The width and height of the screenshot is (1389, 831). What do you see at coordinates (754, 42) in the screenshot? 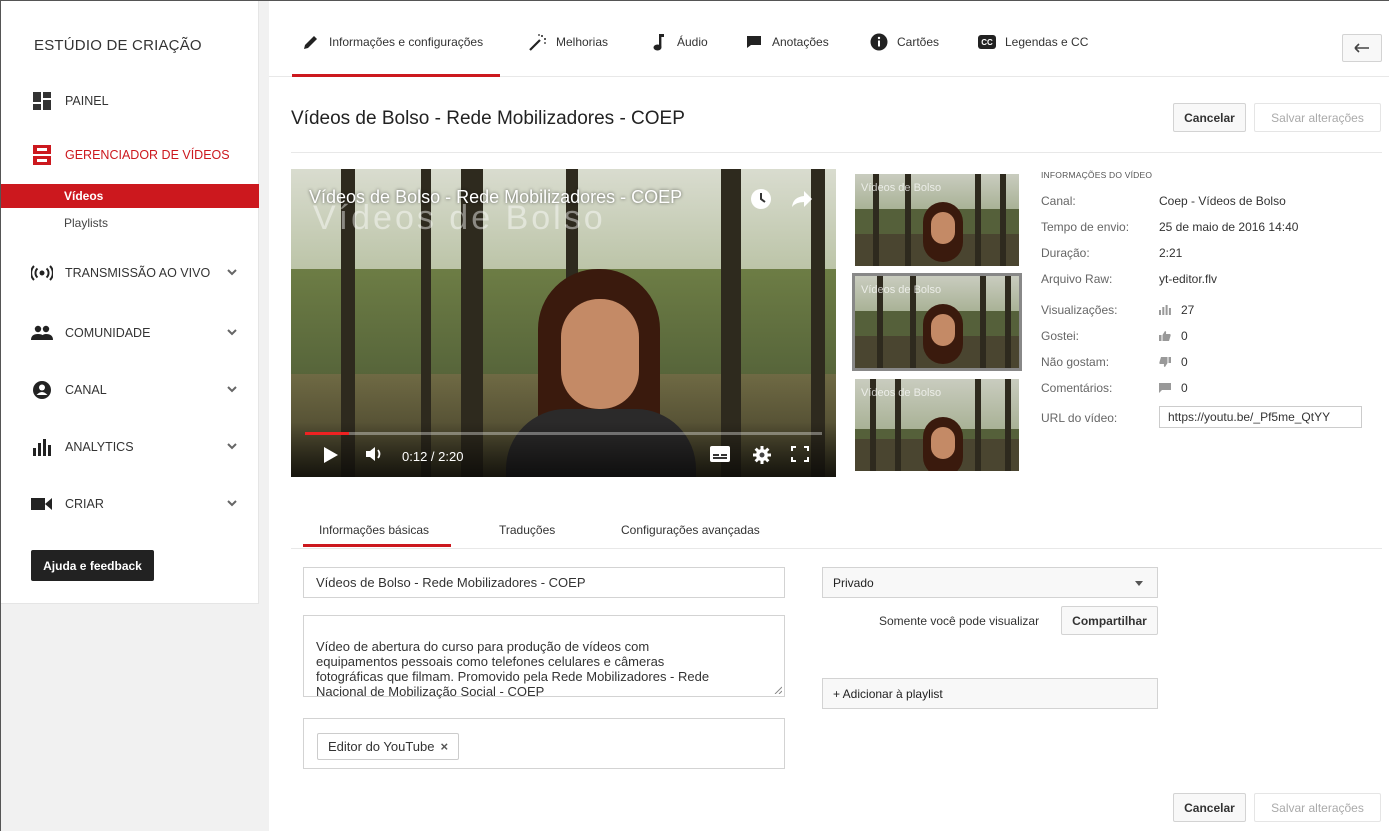
I see `speech-bubble-icon` at bounding box center [754, 42].